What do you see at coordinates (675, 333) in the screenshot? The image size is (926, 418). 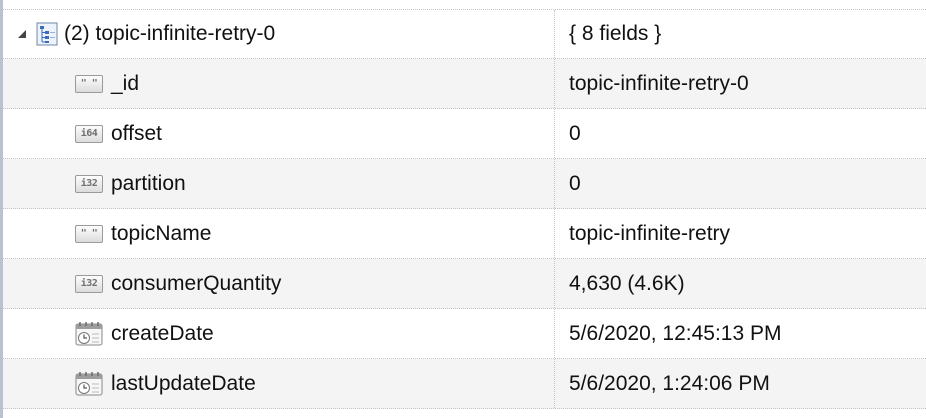 I see `field-value: 5/6/2020, 12:45:13 PM` at bounding box center [675, 333].